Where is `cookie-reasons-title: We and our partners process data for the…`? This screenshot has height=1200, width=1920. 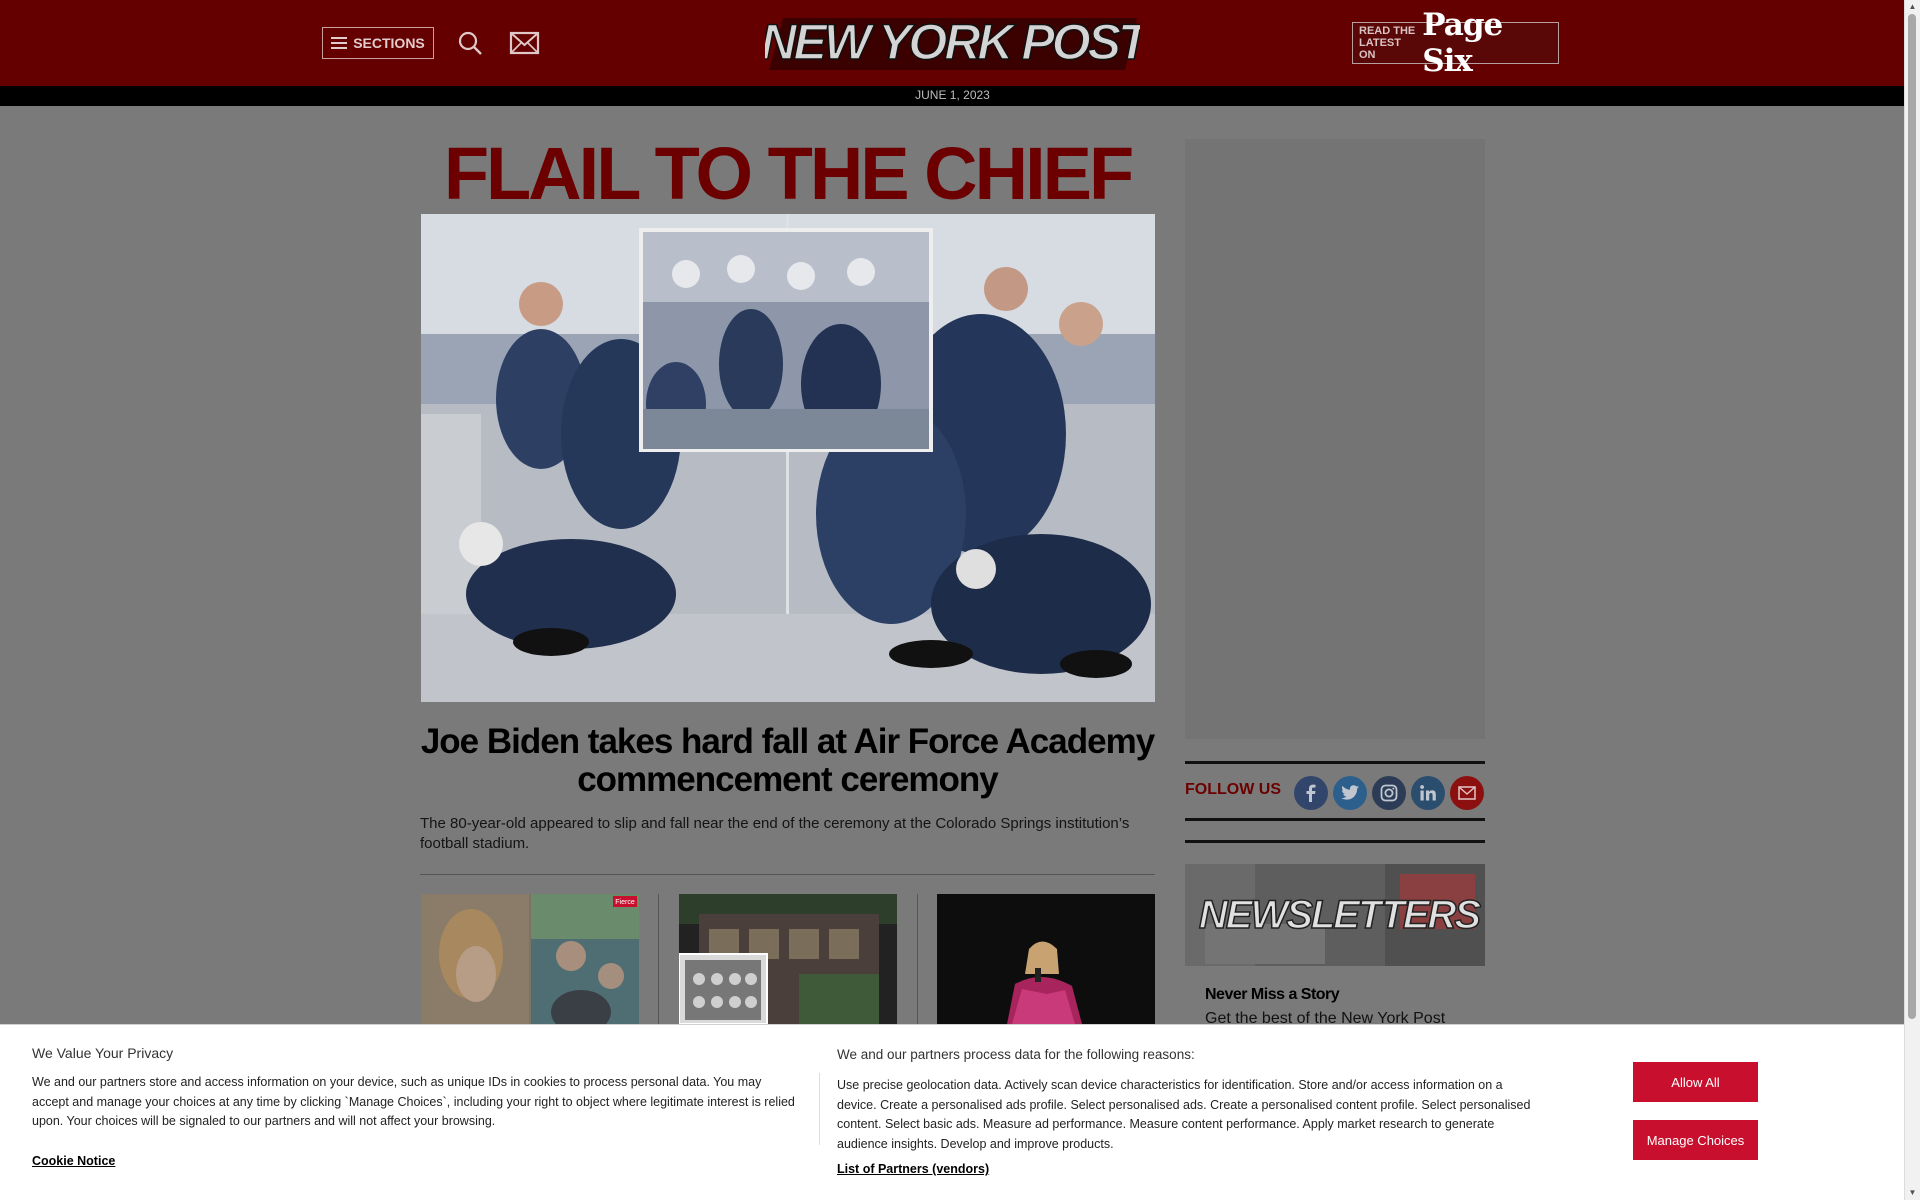 cookie-reasons-title: We and our partners process data for the… is located at coordinates (1016, 1054).